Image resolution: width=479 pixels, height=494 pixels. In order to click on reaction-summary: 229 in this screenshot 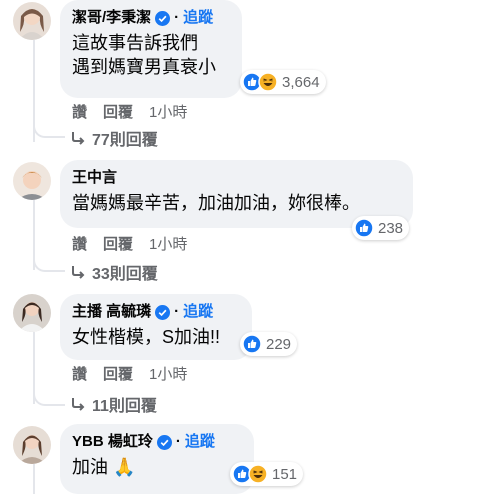, I will do `click(269, 344)`.